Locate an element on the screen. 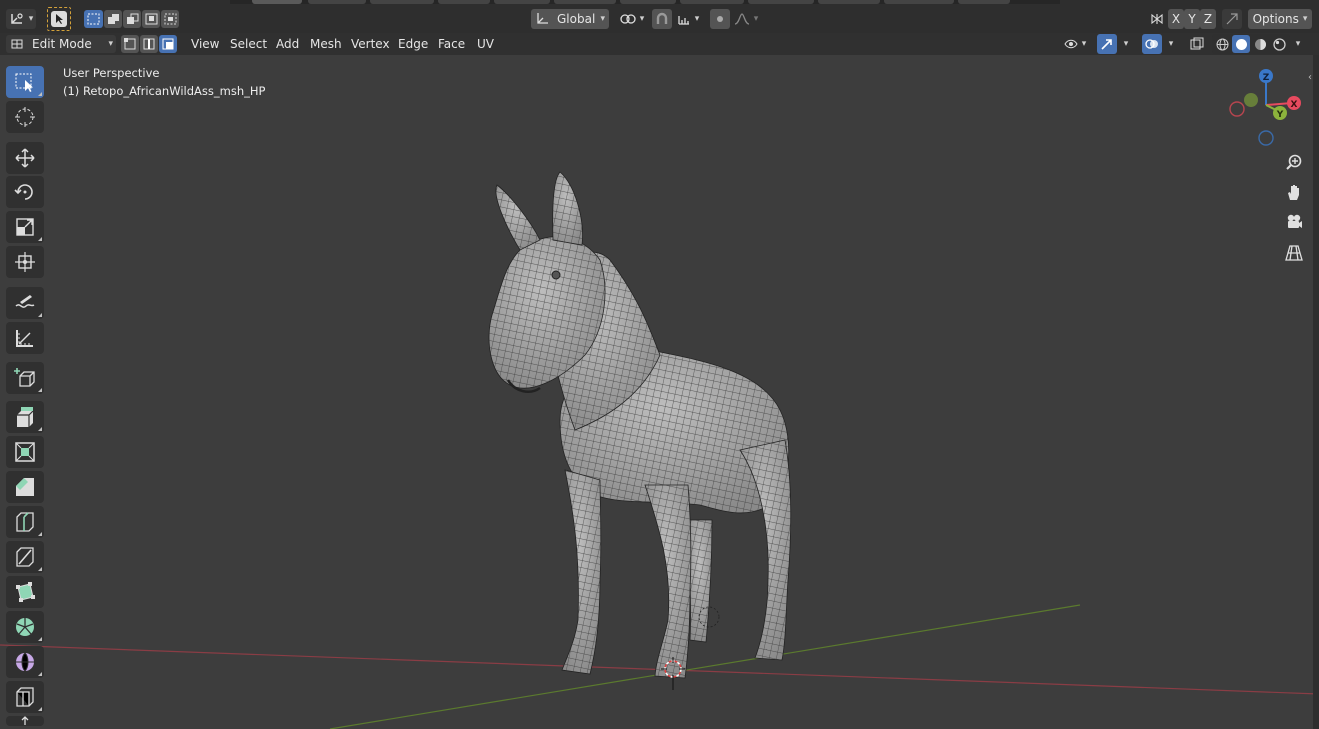  vertex-select-mode-button is located at coordinates (130, 44).